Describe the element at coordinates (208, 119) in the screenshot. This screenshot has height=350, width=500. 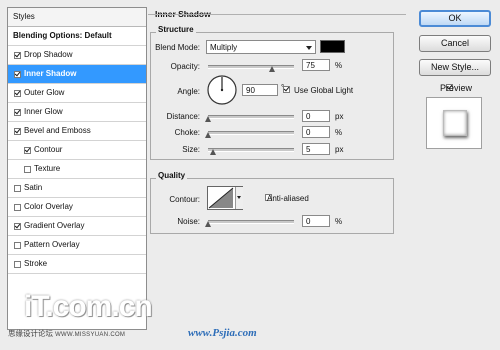
I see `distance-slider-thumb` at that location.